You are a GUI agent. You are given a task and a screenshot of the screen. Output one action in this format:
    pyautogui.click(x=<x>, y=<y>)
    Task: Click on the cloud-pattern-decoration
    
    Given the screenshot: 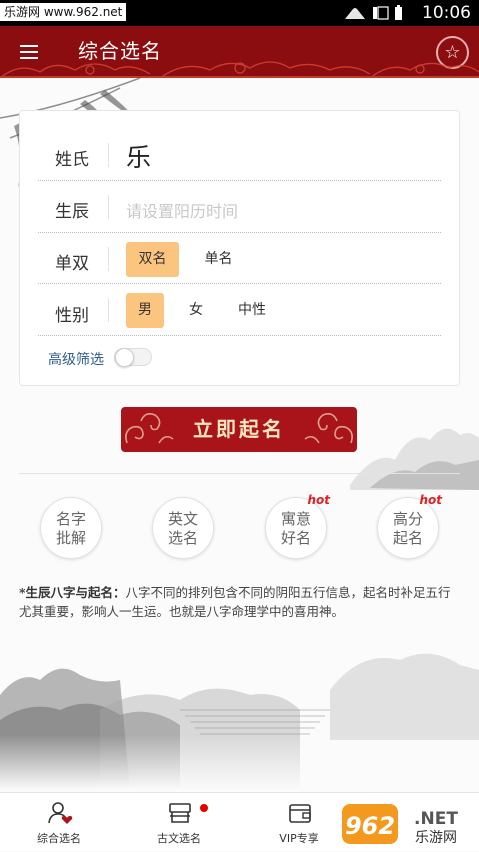 What is the action you would take?
    pyautogui.click(x=239, y=69)
    